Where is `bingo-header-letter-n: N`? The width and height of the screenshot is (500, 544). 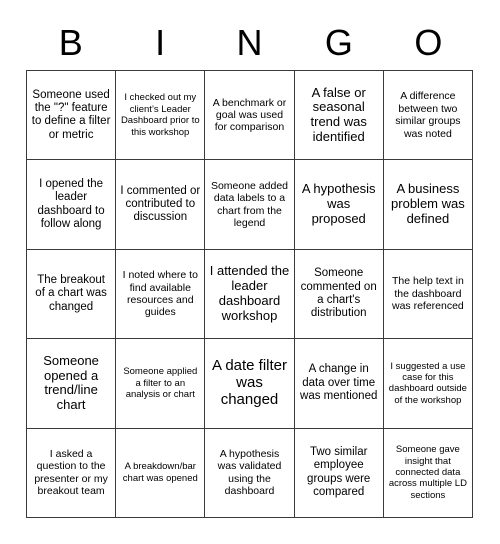 bingo-header-letter-n: N is located at coordinates (249, 42).